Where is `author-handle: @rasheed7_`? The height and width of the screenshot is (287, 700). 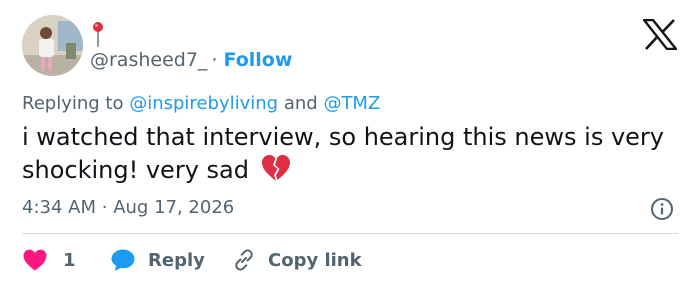 author-handle: @rasheed7_ is located at coordinates (148, 60).